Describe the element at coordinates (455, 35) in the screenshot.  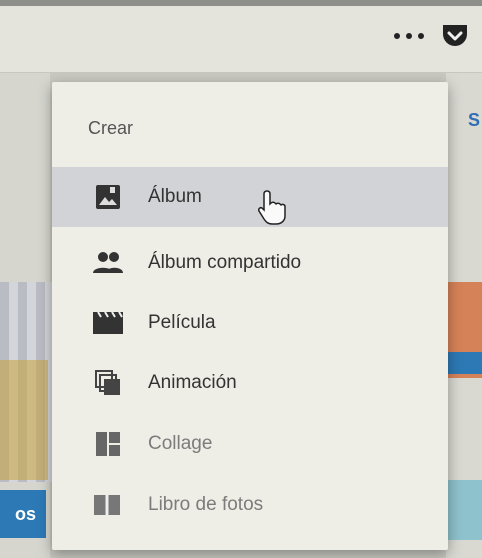
I see `pocket-icon` at that location.